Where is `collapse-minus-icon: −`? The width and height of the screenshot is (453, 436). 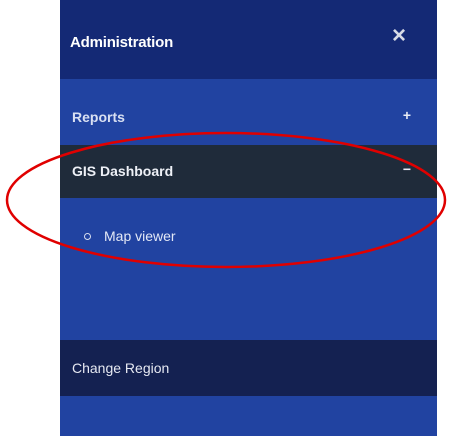
collapse-minus-icon: − is located at coordinates (407, 169).